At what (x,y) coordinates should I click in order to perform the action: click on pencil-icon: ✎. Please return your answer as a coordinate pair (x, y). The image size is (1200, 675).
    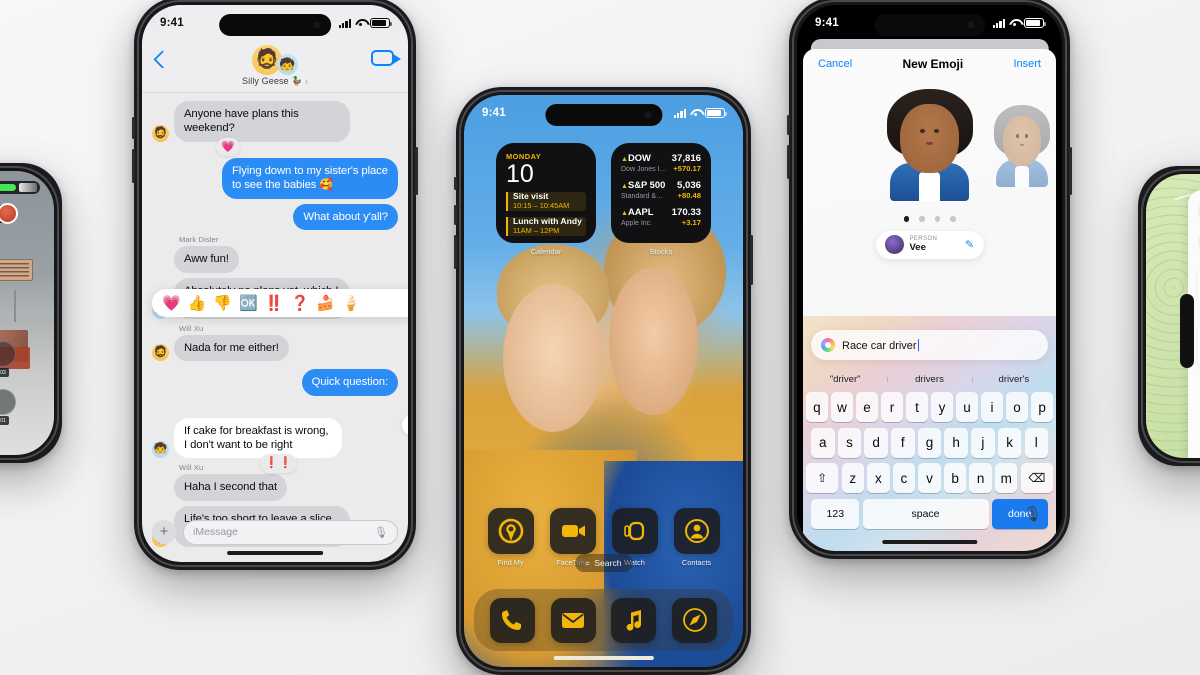
    Looking at the image, I should click on (970, 244).